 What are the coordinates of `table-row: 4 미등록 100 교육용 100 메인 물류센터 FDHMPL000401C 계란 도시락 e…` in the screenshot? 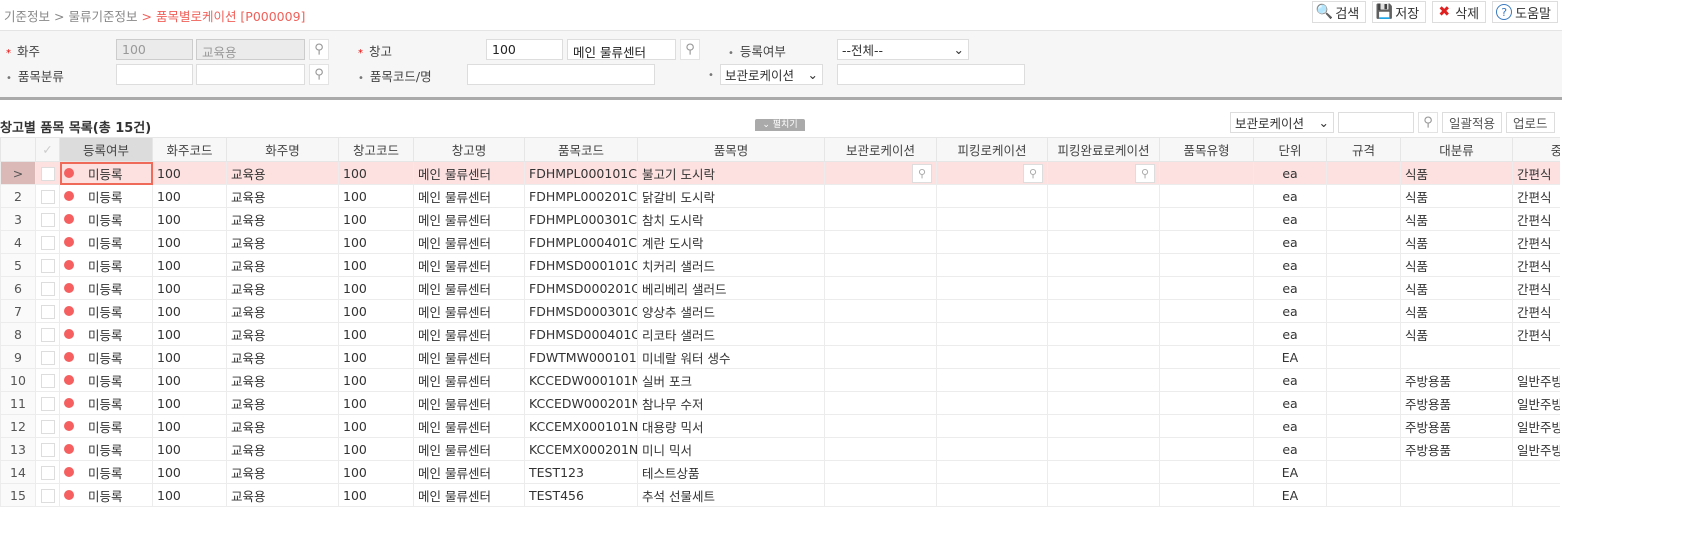 It's located at (780, 242).